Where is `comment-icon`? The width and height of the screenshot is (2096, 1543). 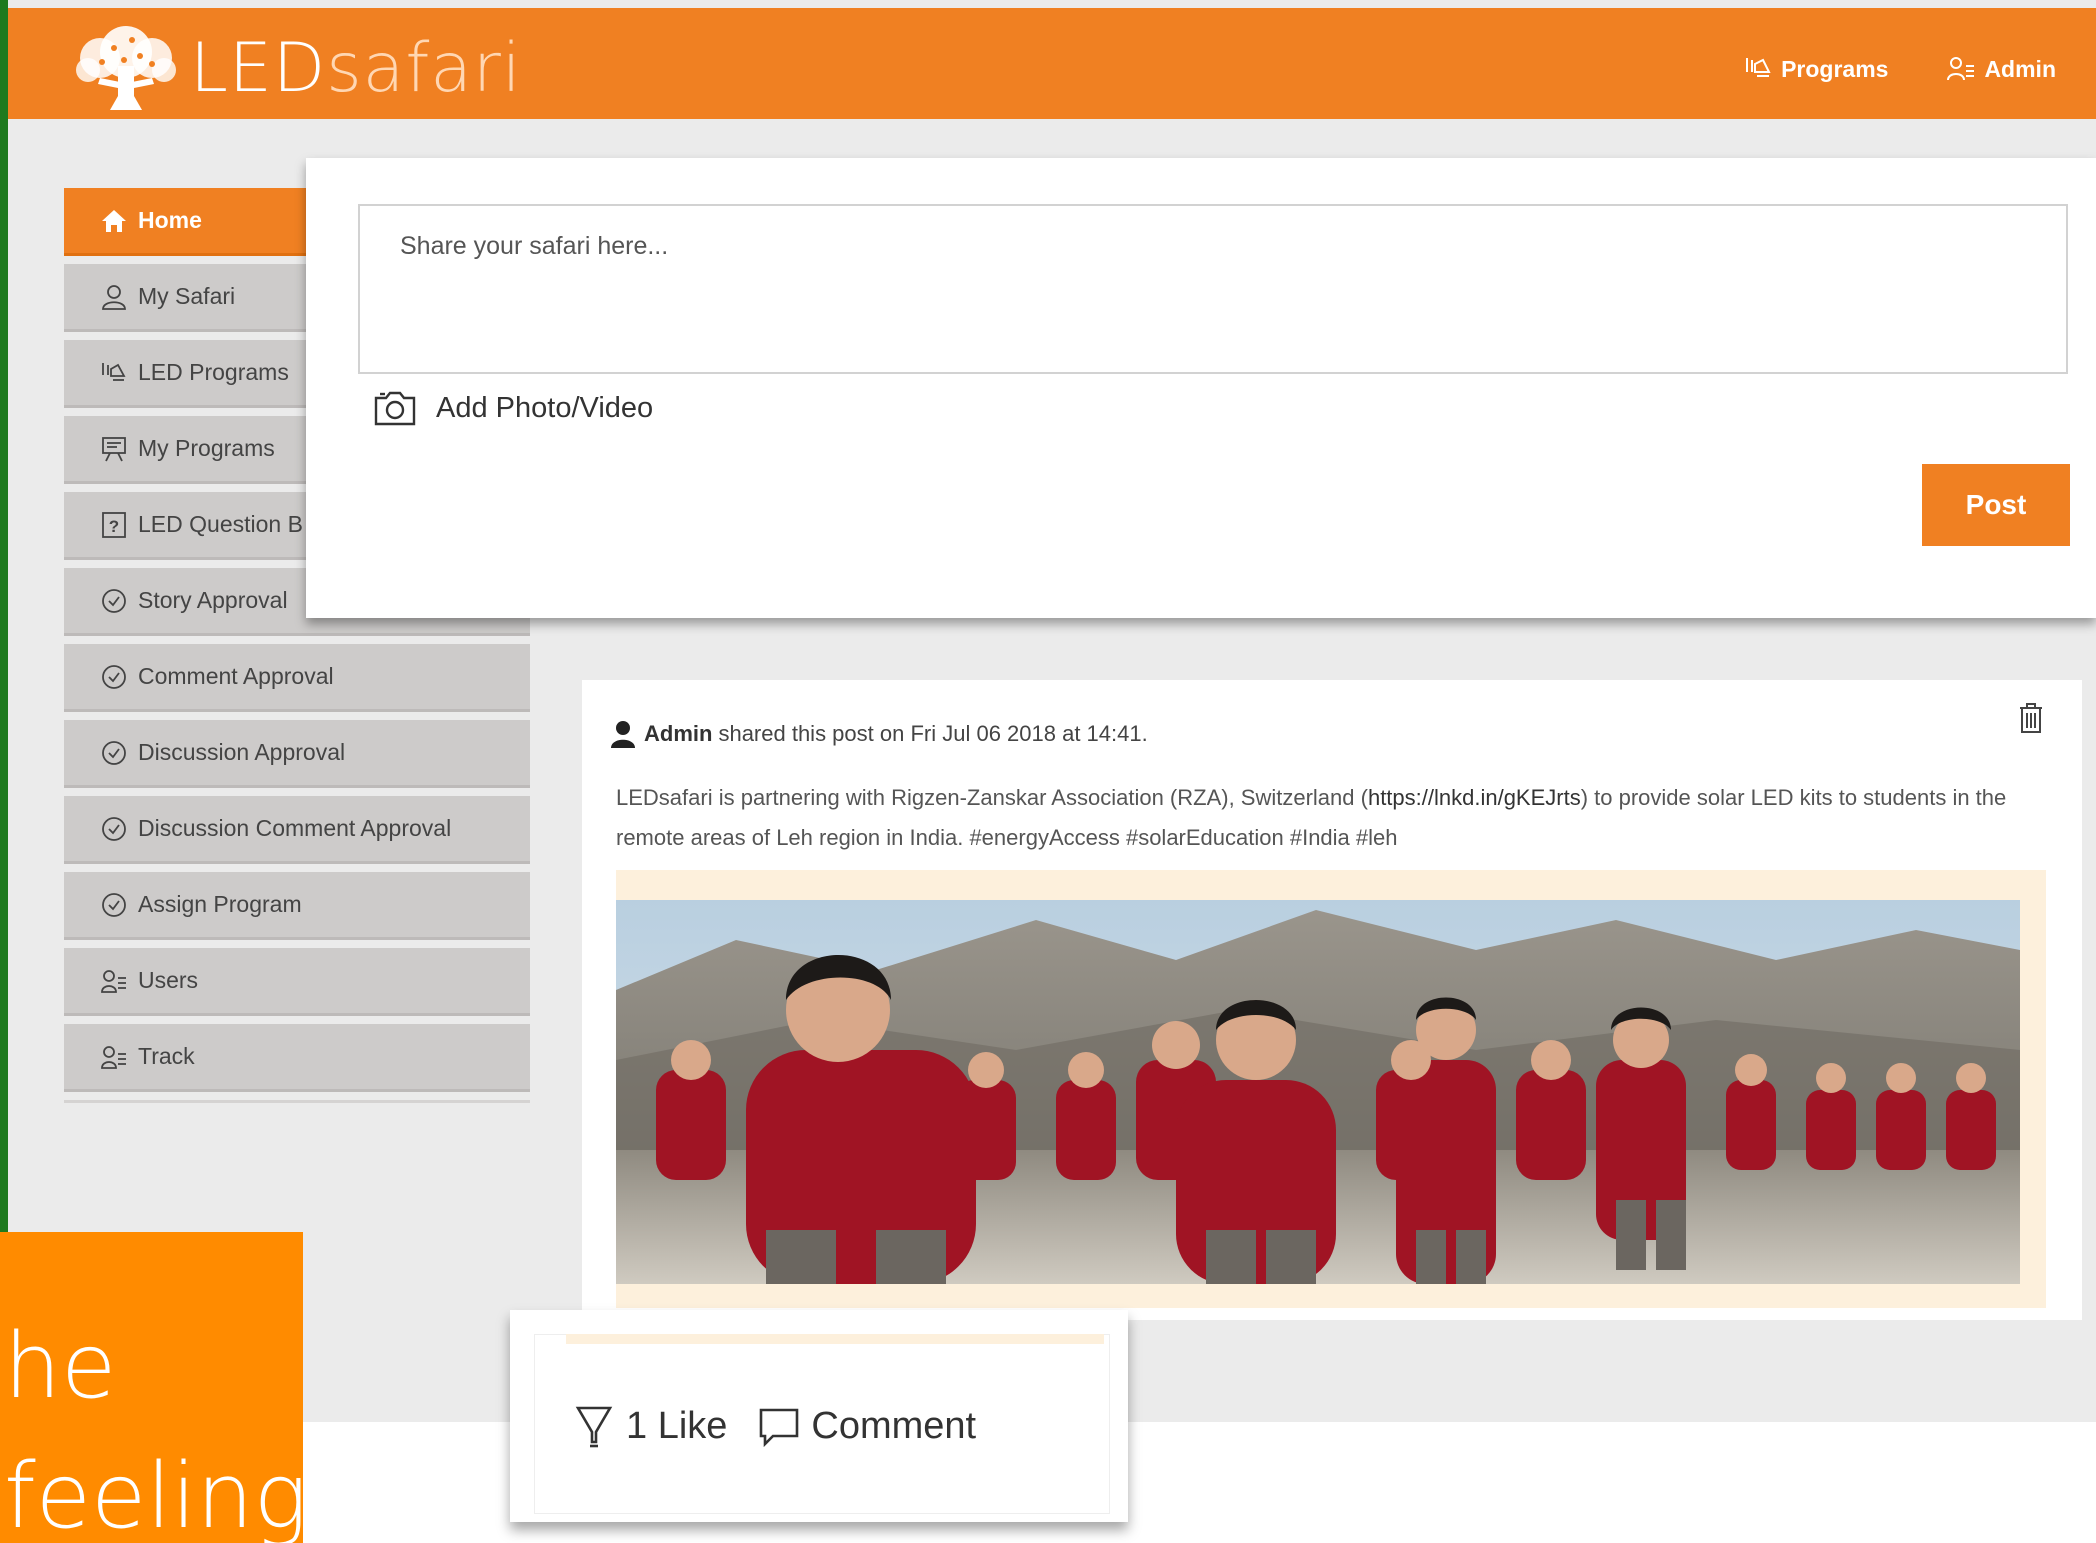 comment-icon is located at coordinates (779, 1428).